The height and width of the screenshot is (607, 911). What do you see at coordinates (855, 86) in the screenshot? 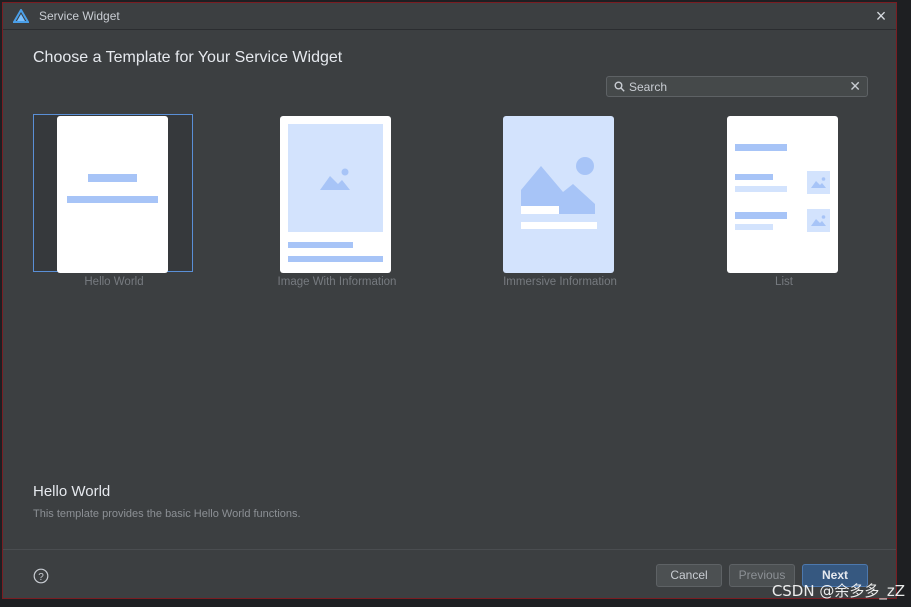
I see `clear-search-icon: ✕` at bounding box center [855, 86].